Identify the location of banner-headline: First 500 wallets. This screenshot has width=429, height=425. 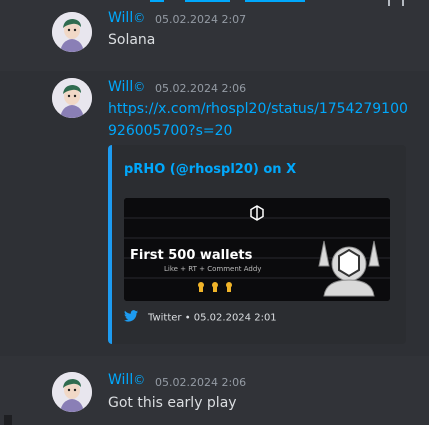
(191, 255).